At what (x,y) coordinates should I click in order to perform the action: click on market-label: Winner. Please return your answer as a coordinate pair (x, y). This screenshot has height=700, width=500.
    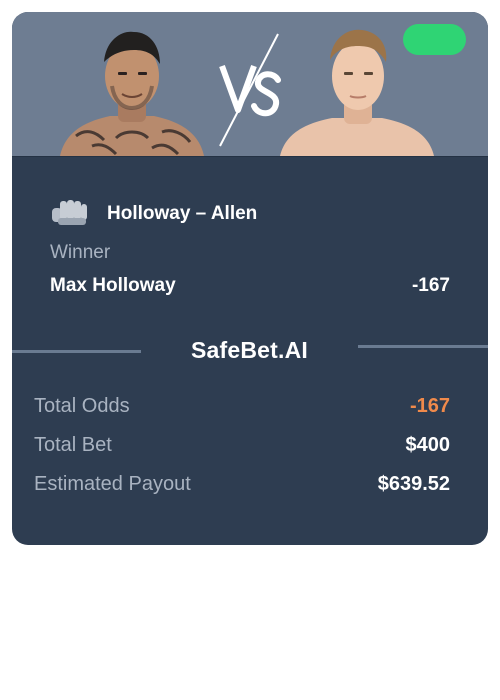
    Looking at the image, I should click on (80, 252).